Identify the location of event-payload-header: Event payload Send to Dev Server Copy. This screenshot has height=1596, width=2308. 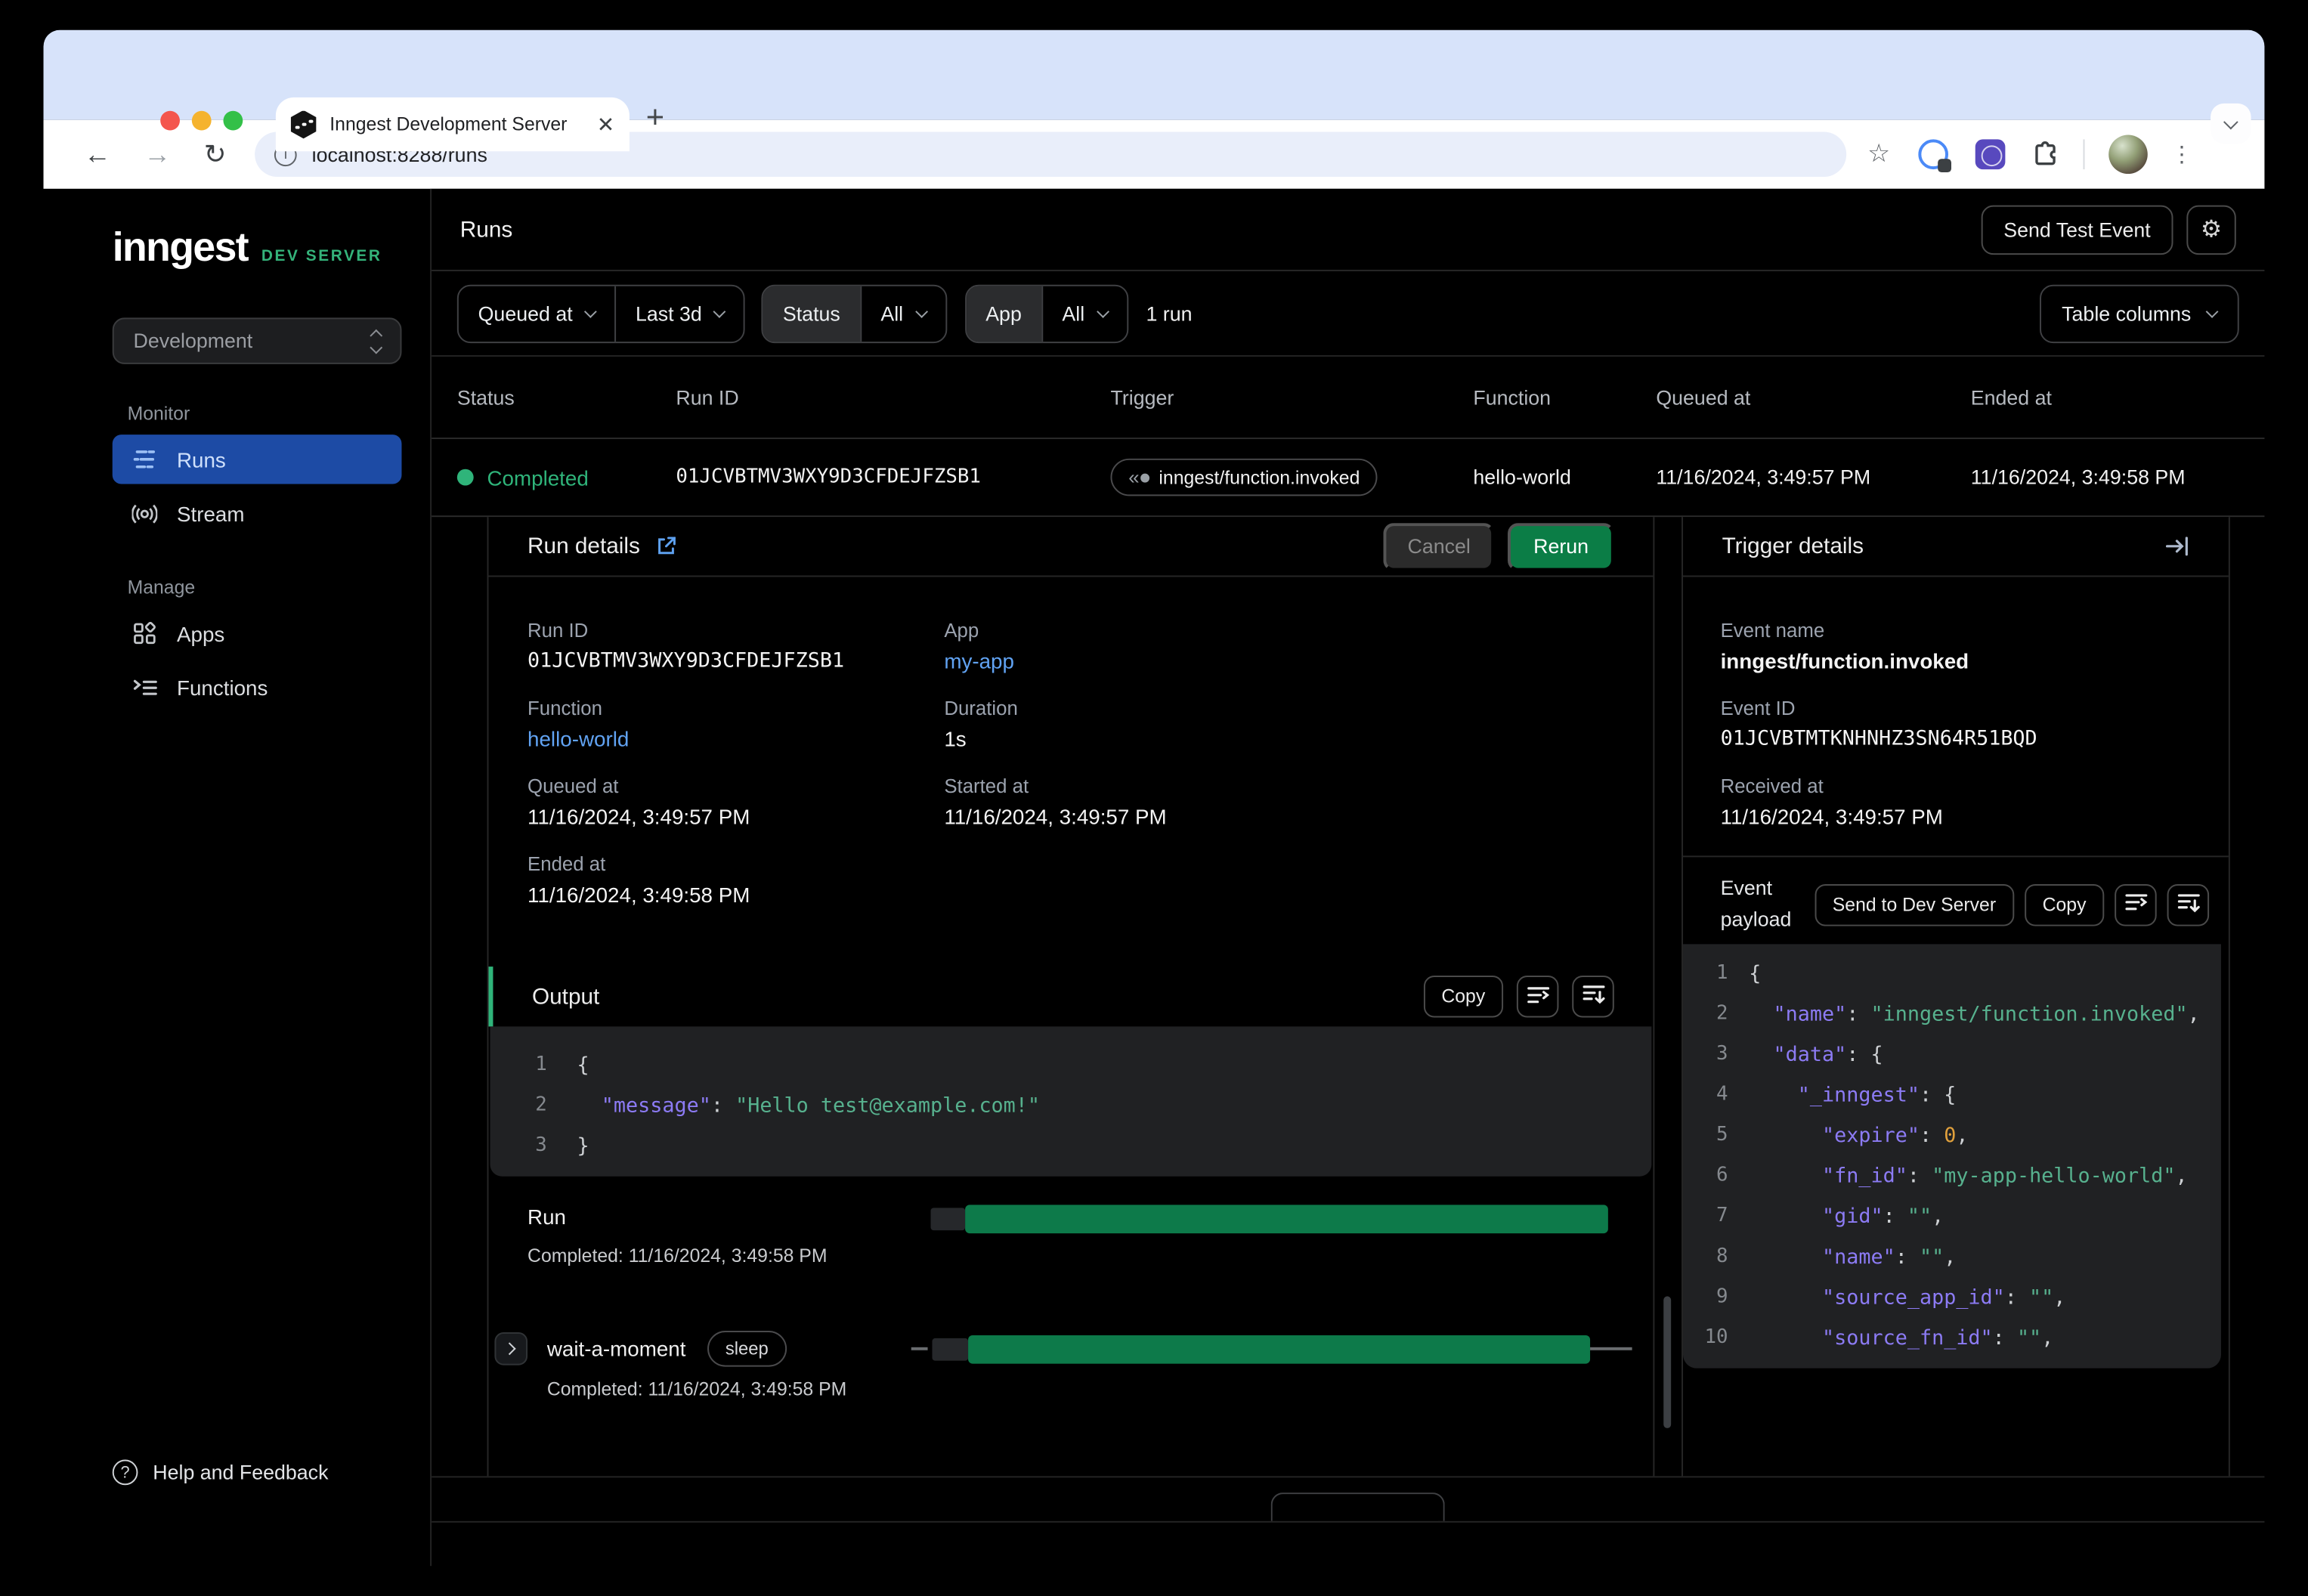
(1956, 903).